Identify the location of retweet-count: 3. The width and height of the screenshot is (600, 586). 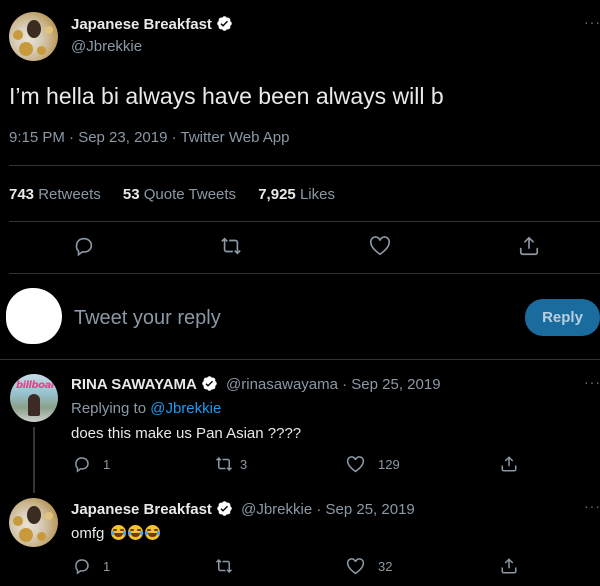
(244, 464).